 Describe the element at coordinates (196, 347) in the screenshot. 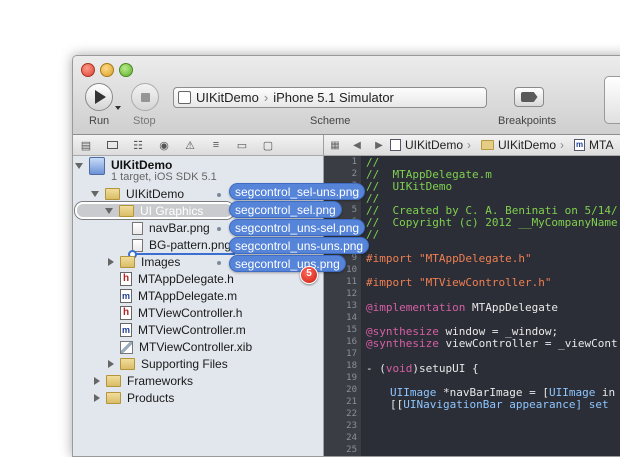

I see `file-label: MTViewController.xib` at that location.